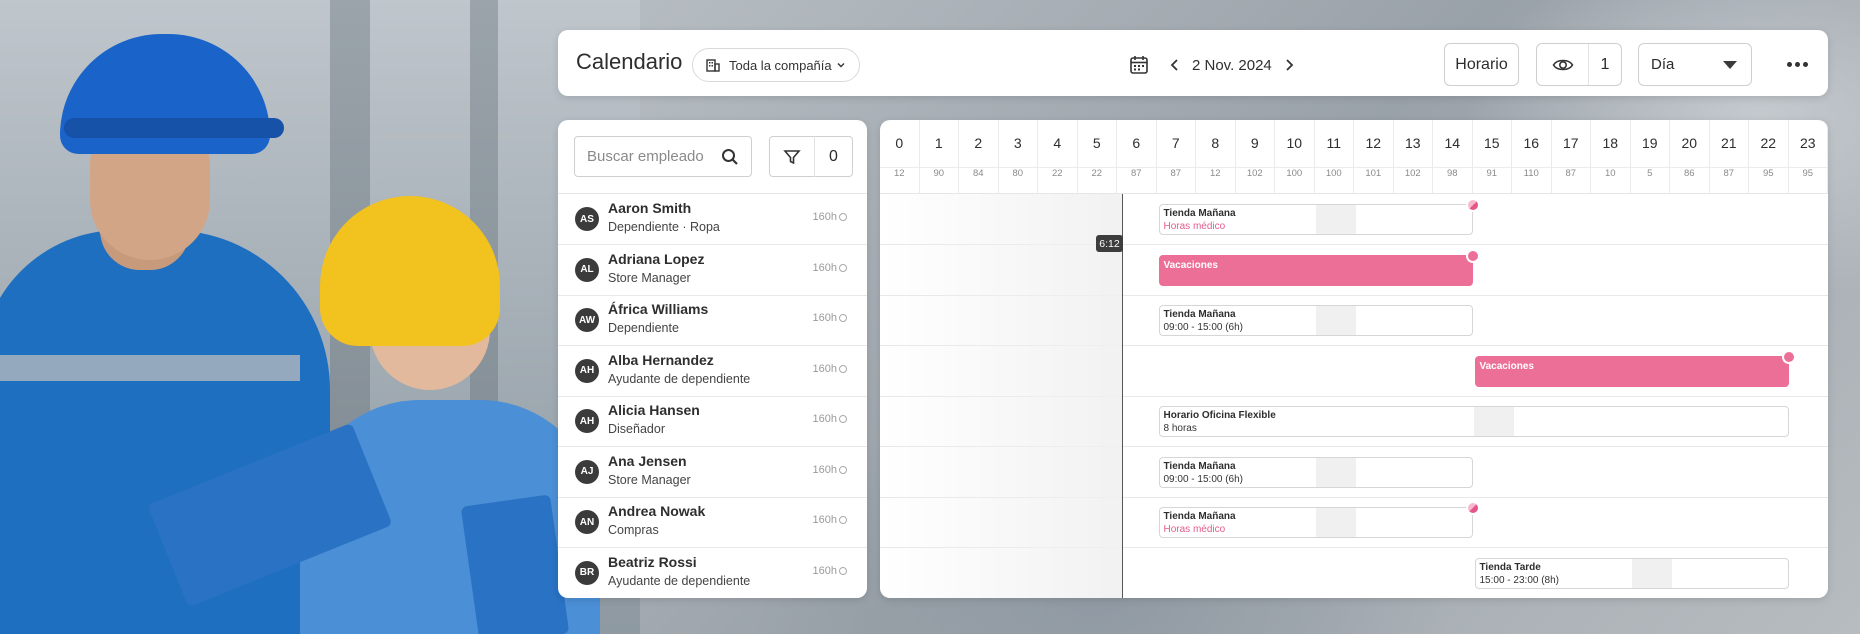 The width and height of the screenshot is (1860, 634). Describe the element at coordinates (1018, 173) in the screenshot. I see `hour-count: 80` at that location.